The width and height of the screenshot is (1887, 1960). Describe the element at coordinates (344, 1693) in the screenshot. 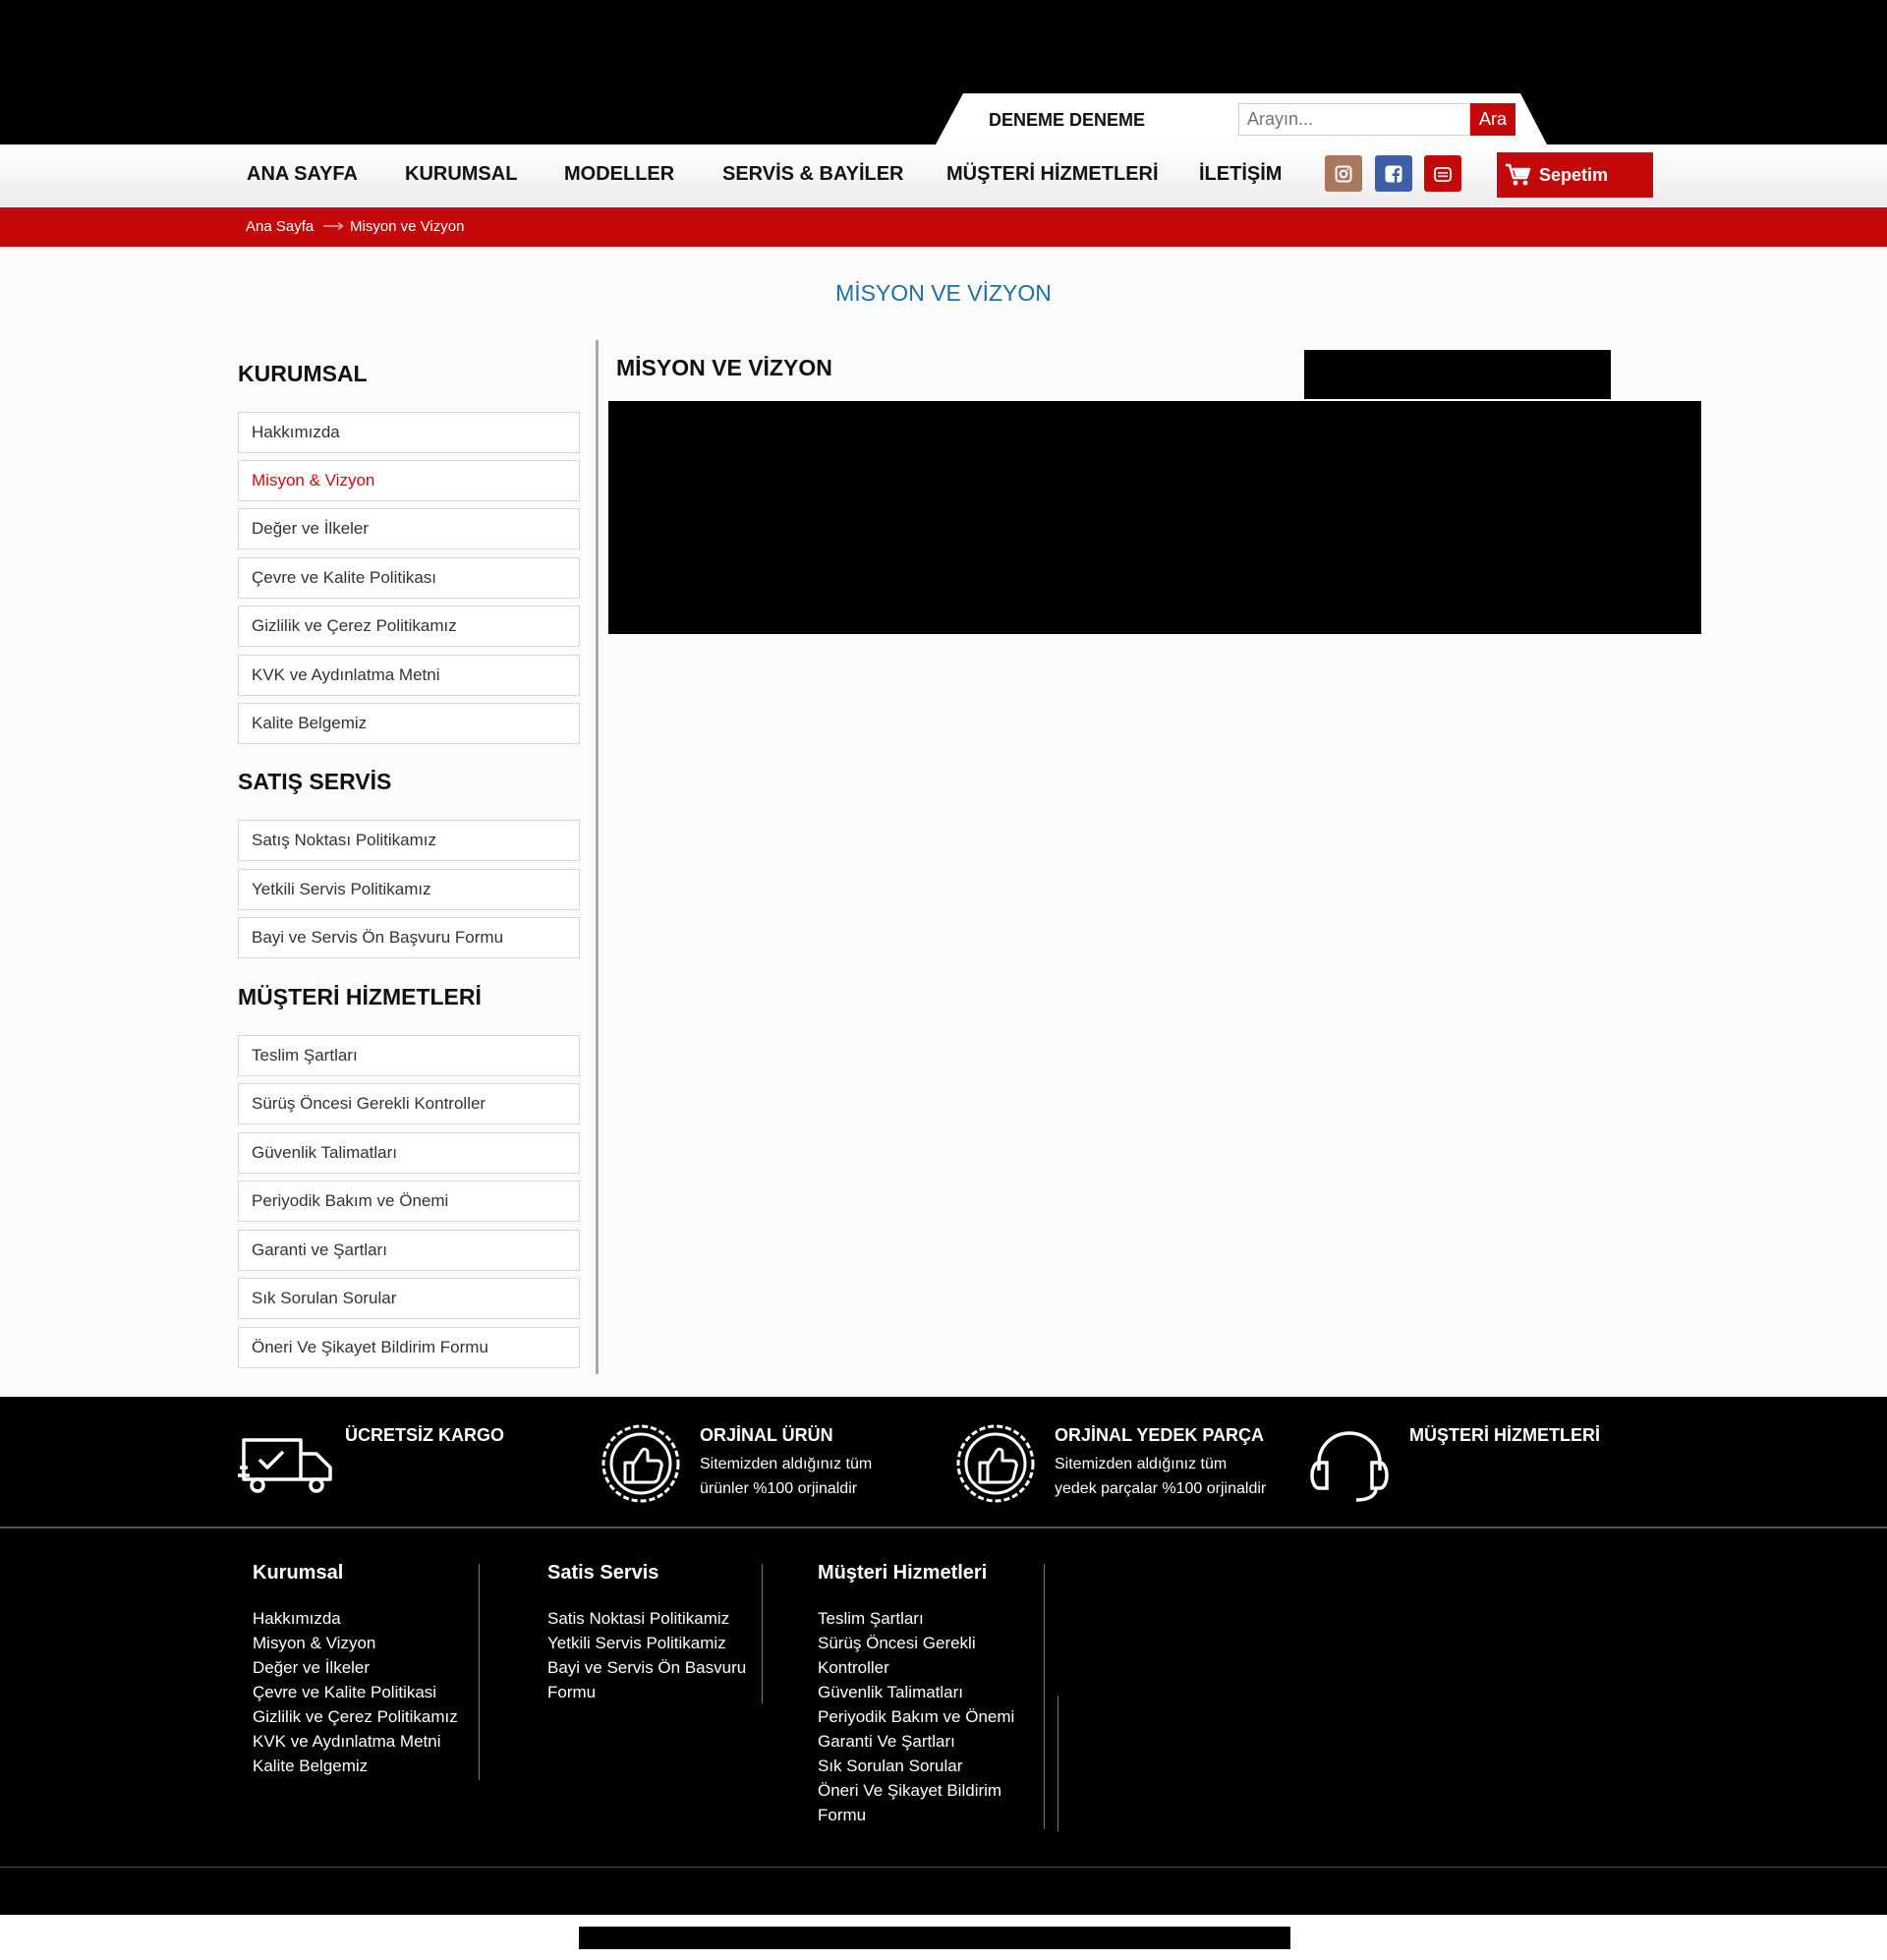

I see `footer-link: Çevre ve Kalite Politikasi` at that location.